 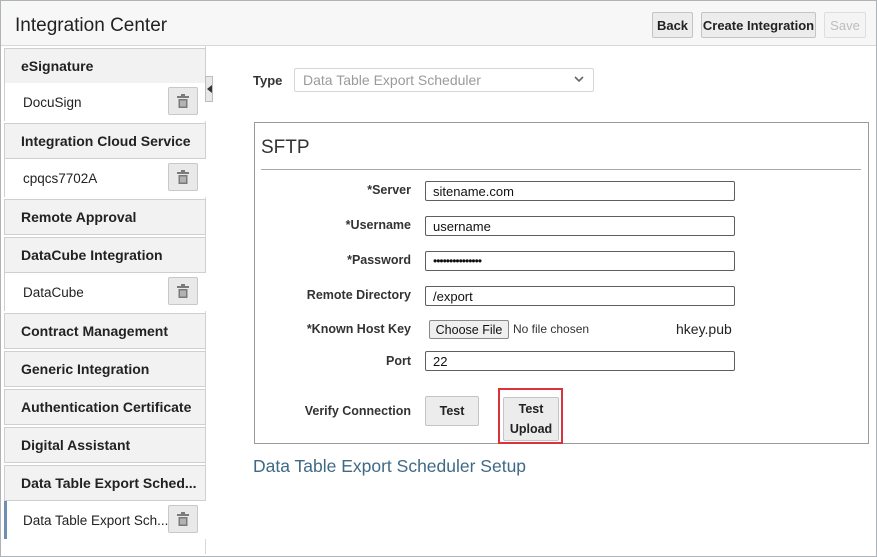 What do you see at coordinates (95, 331) in the screenshot?
I see `sidebar-group-label: Contract Management` at bounding box center [95, 331].